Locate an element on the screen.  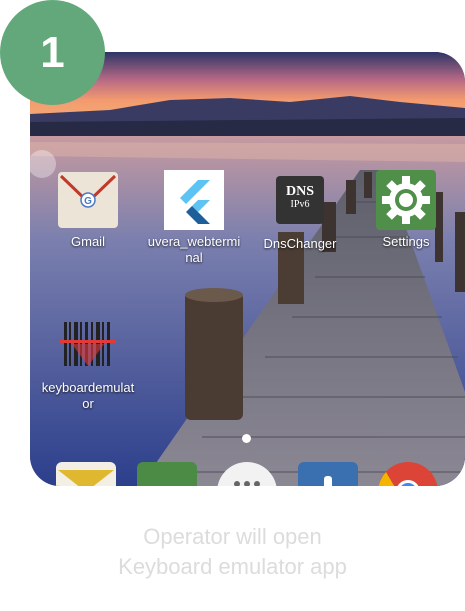
barcode-icon is located at coordinates (88, 346).